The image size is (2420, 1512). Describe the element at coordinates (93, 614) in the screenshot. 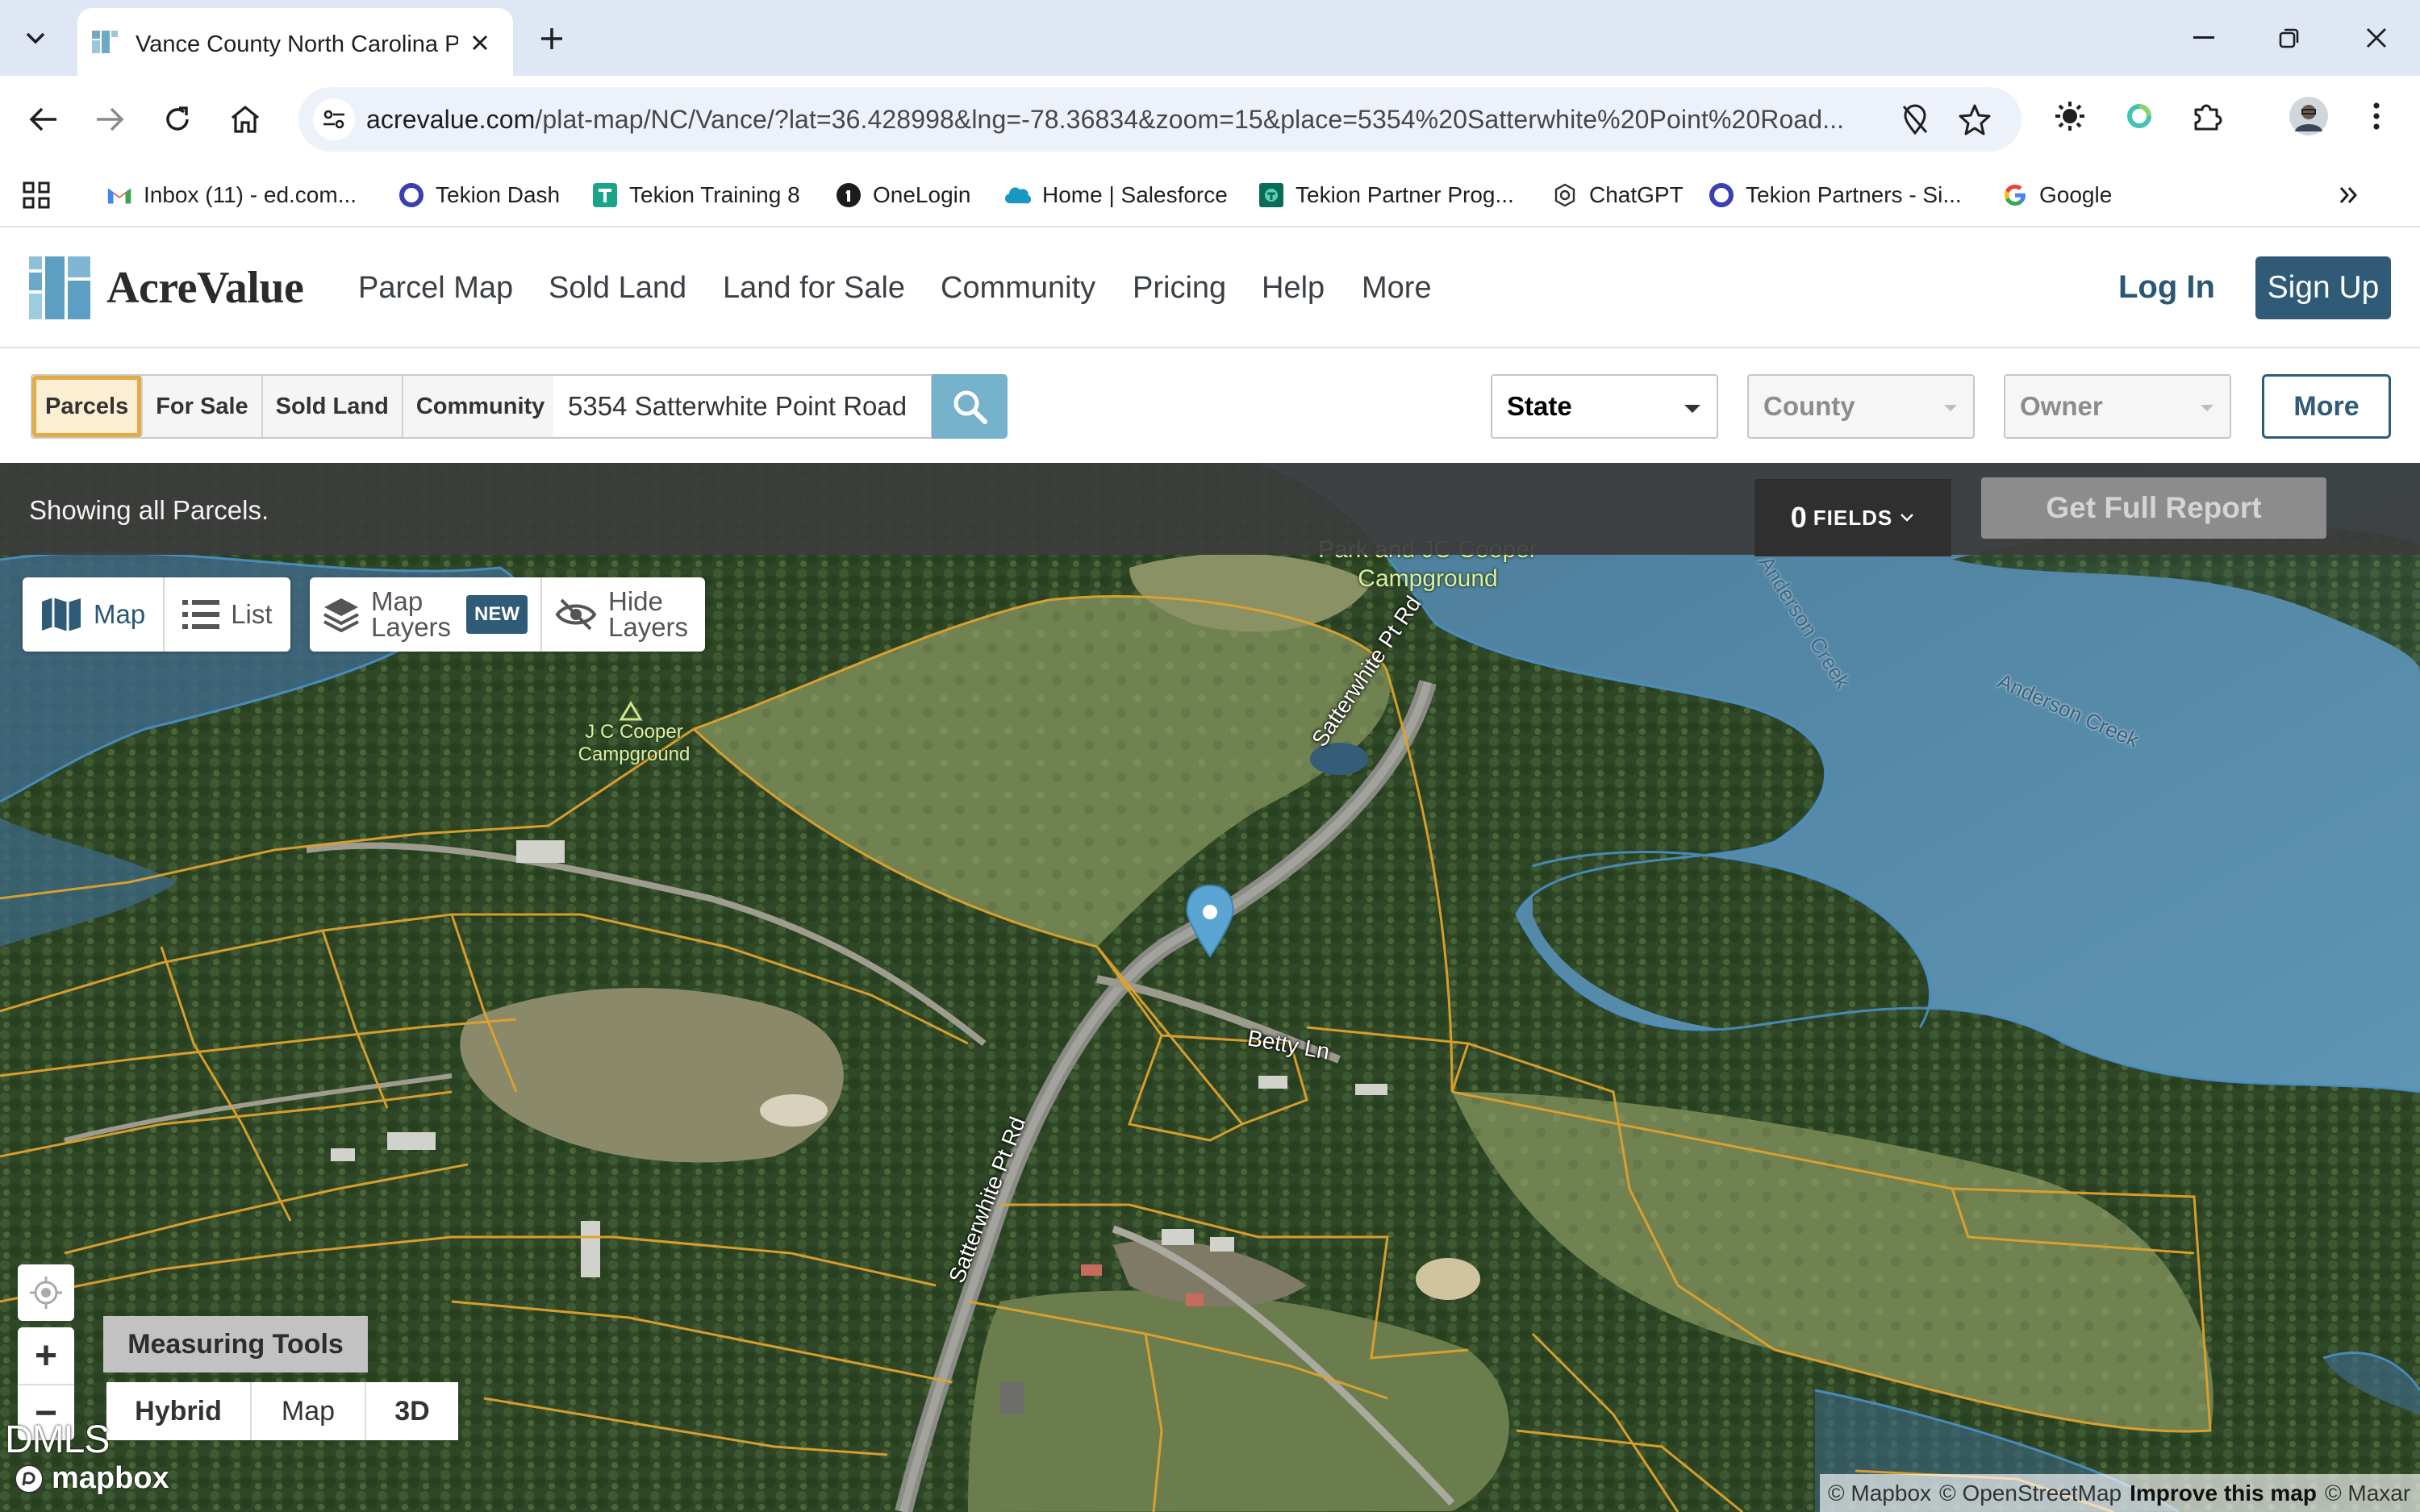

I see `map-view-button: Map` at that location.